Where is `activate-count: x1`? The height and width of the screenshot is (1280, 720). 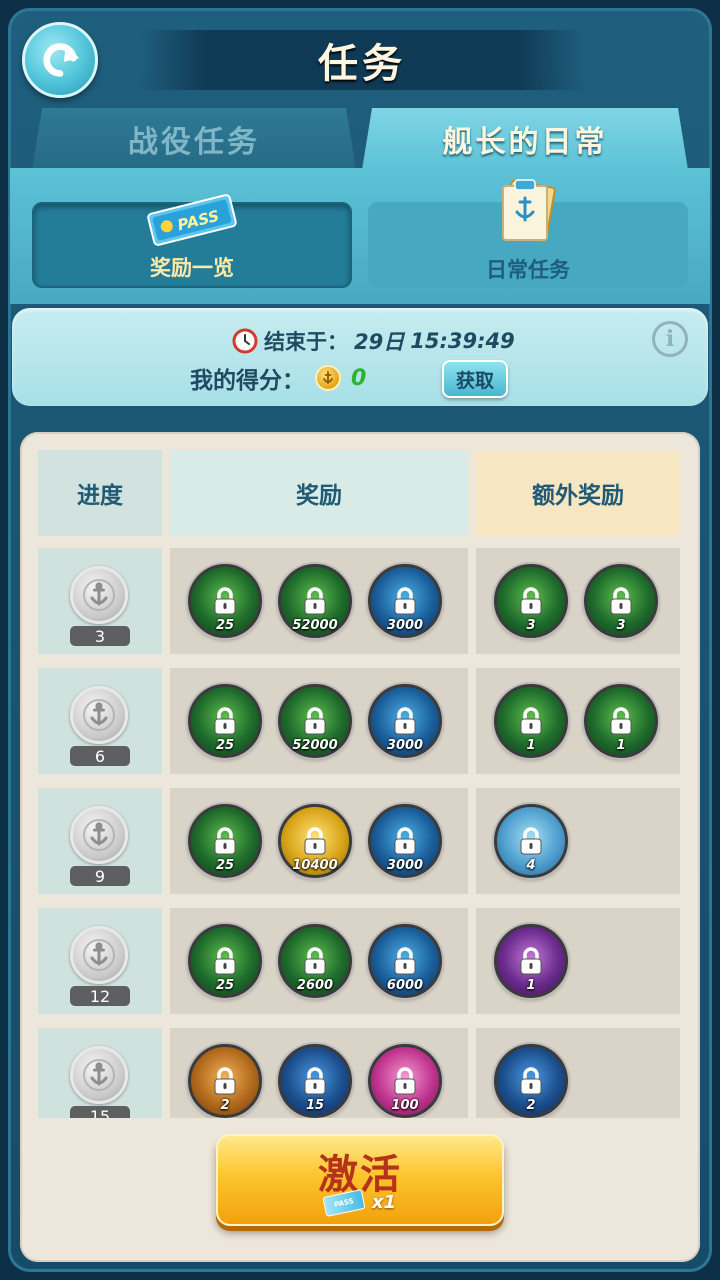 activate-count: x1 is located at coordinates (384, 1202).